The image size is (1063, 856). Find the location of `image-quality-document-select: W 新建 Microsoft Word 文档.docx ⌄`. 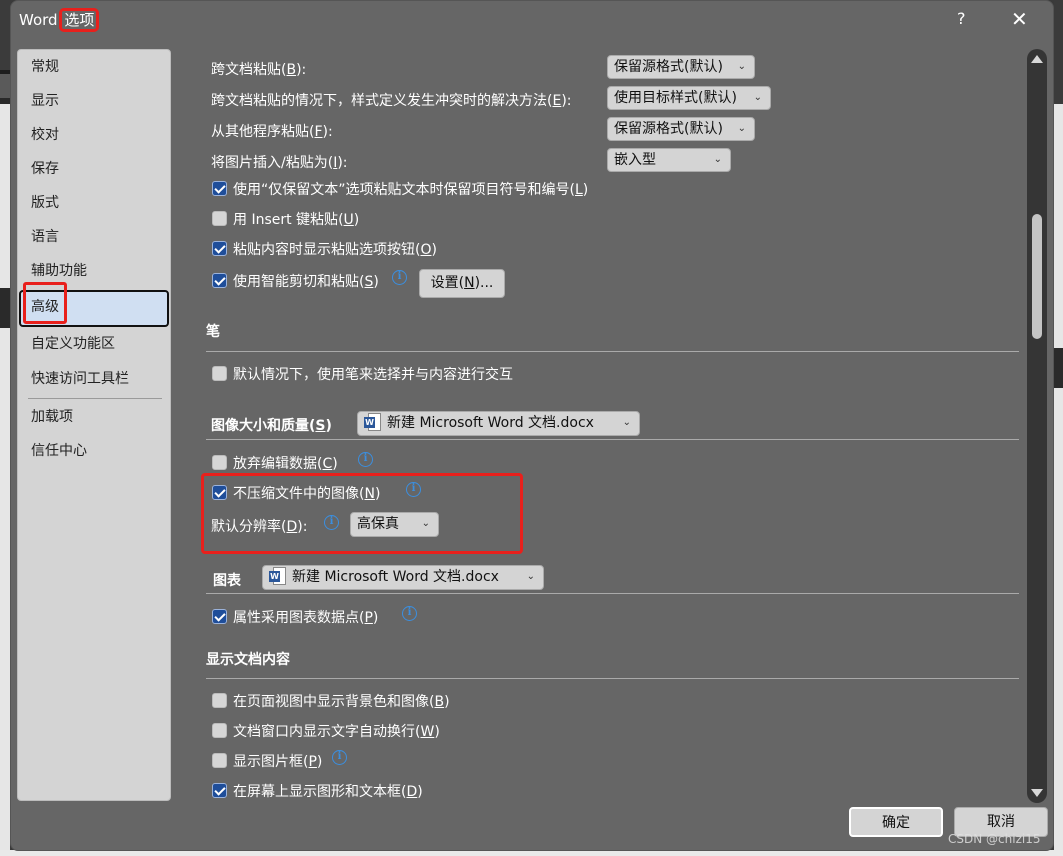

image-quality-document-select: W 新建 Microsoft Word 文档.docx ⌄ is located at coordinates (498, 423).